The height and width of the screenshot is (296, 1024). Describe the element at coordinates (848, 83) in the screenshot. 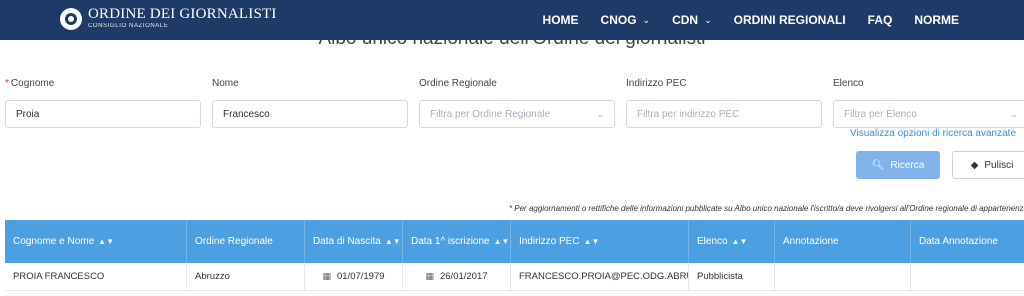

I see `elenco-label: Elenco` at that location.